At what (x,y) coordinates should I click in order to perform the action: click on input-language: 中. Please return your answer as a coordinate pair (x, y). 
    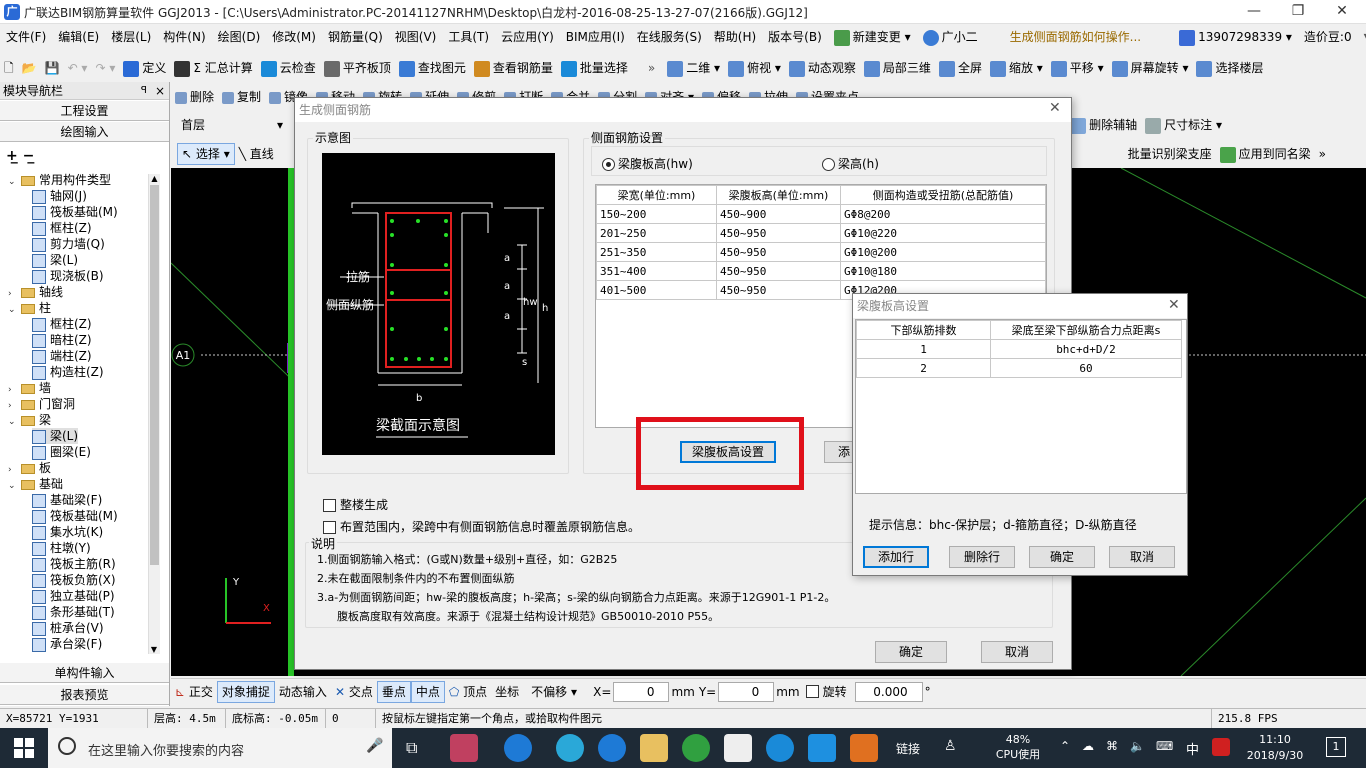
    Looking at the image, I should click on (1192, 748).